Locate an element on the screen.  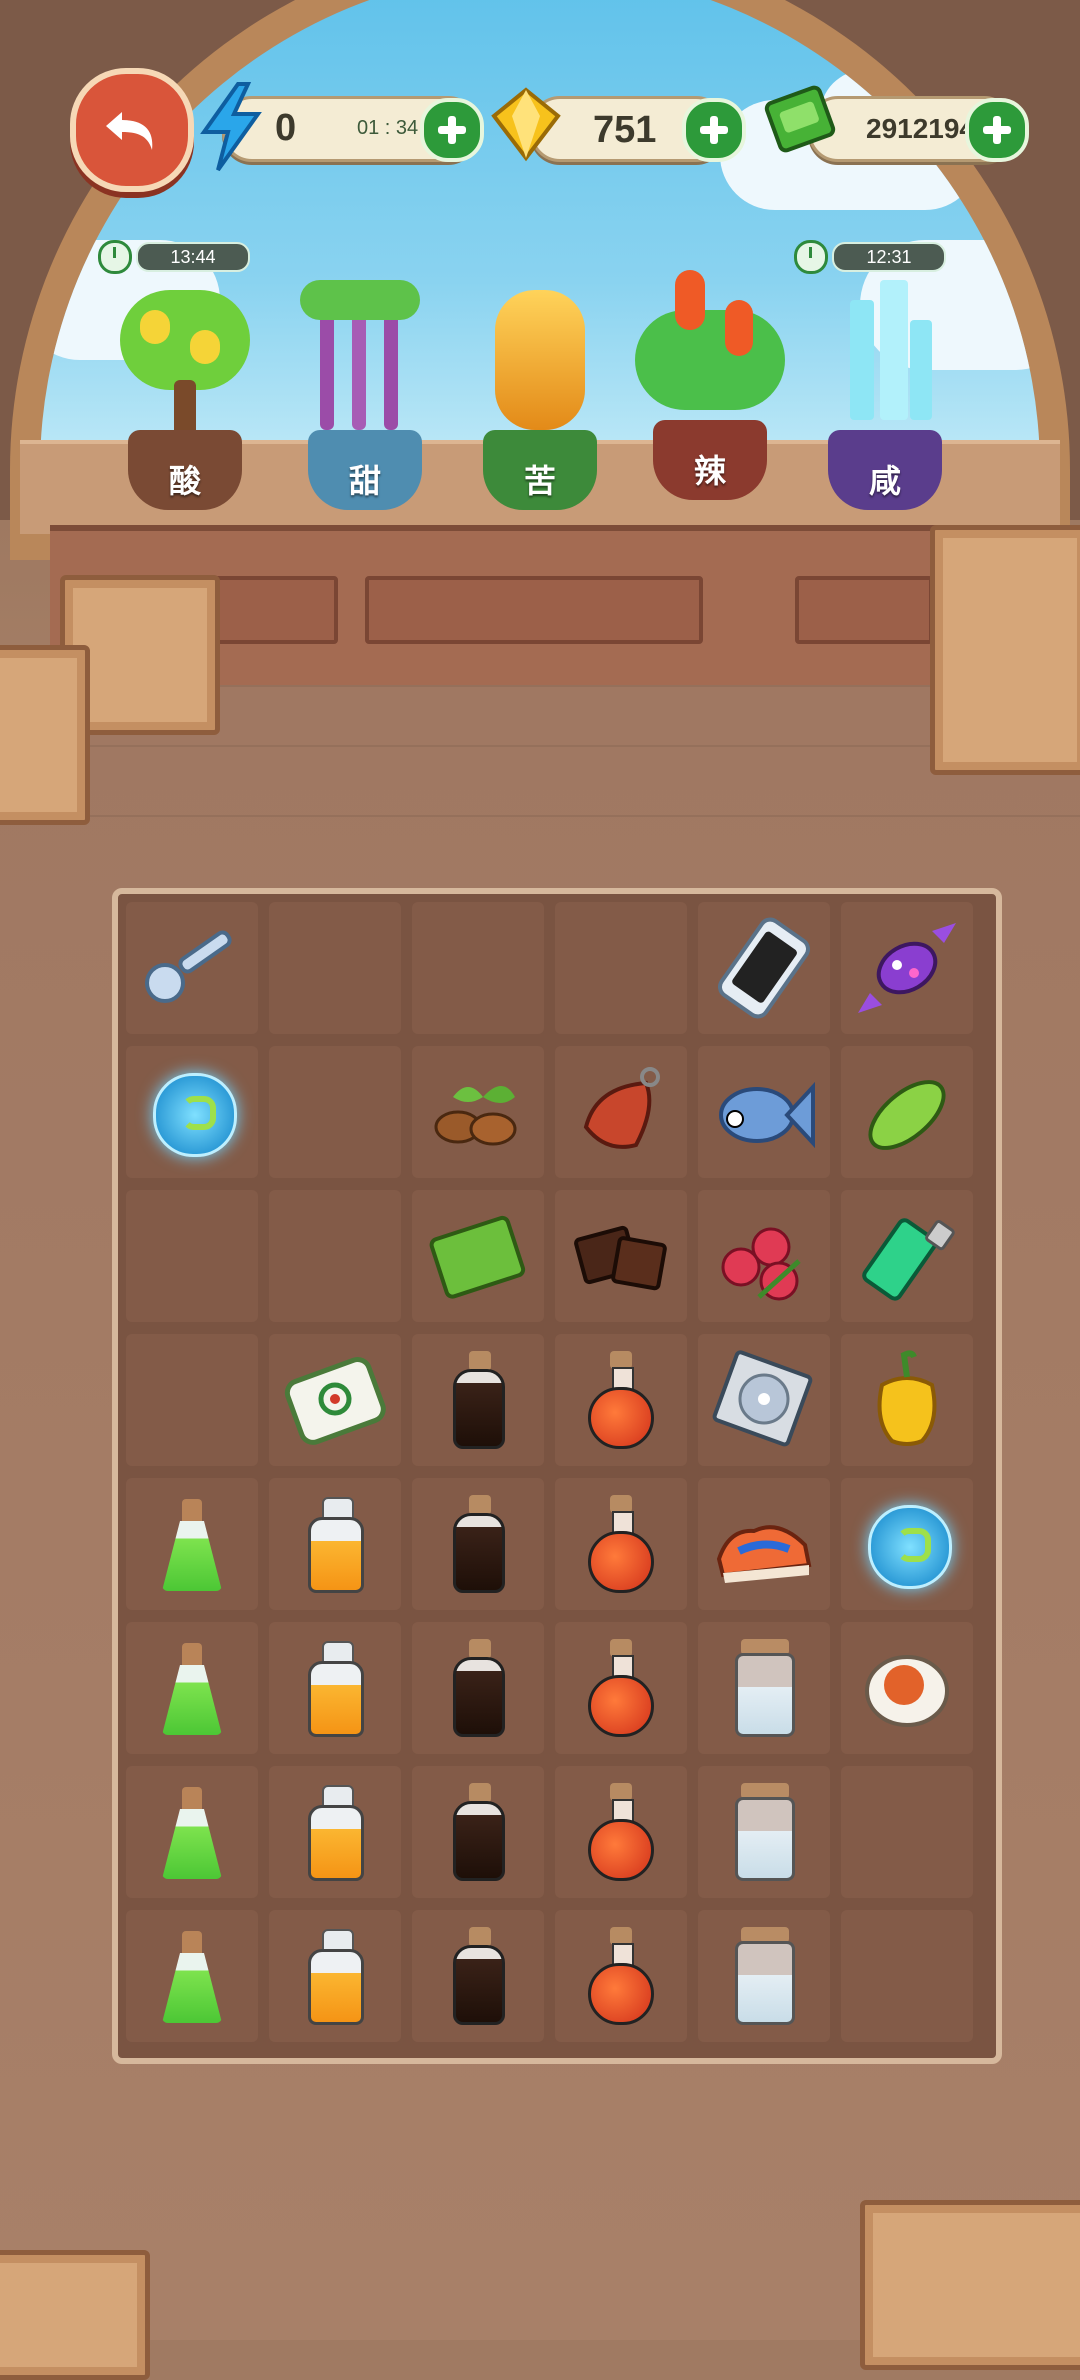
plant-timer-5: 12:31 is located at coordinates (889, 257).